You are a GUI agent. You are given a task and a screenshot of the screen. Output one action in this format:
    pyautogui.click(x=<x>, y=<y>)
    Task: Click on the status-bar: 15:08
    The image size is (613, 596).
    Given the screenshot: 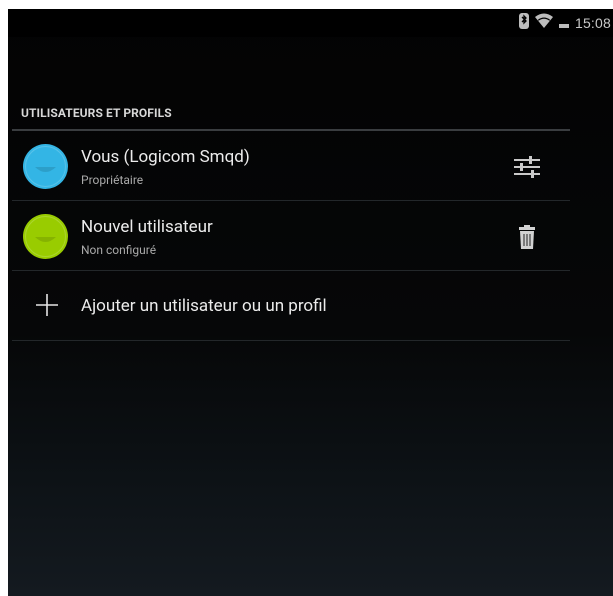 What is the action you would take?
    pyautogui.click(x=310, y=23)
    